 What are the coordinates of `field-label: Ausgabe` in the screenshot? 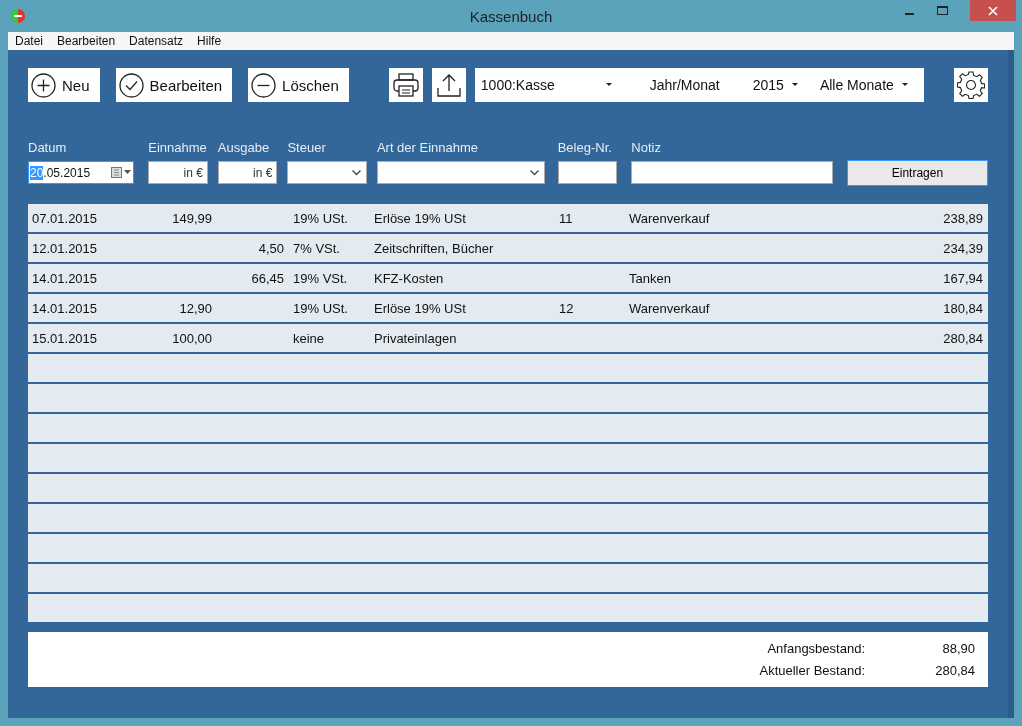 It's located at (244, 147).